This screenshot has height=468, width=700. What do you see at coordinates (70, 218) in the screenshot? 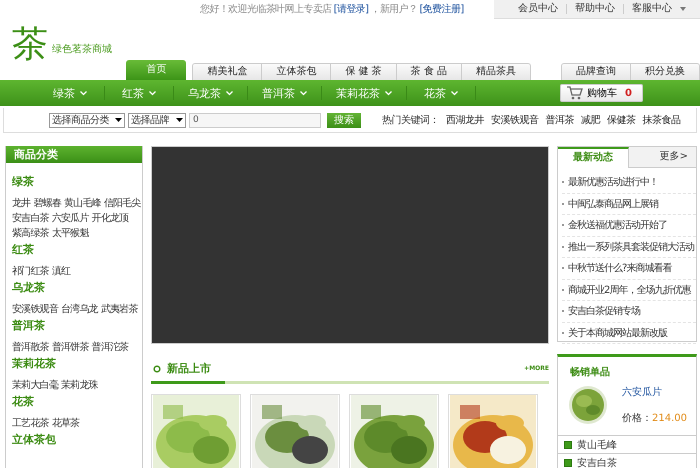
I see `subcategory-link: 六安瓜片` at bounding box center [70, 218].